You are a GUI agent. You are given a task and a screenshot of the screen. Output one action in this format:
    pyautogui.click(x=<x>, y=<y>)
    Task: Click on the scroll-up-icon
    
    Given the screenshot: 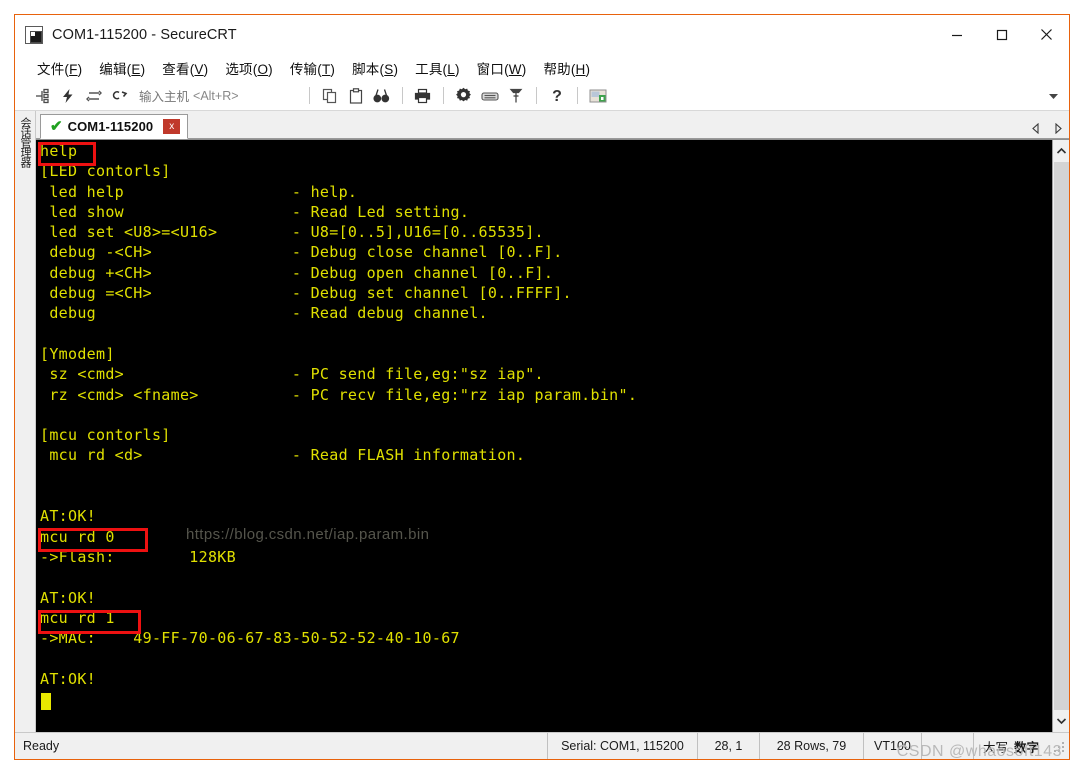 What is the action you would take?
    pyautogui.click(x=1061, y=151)
    